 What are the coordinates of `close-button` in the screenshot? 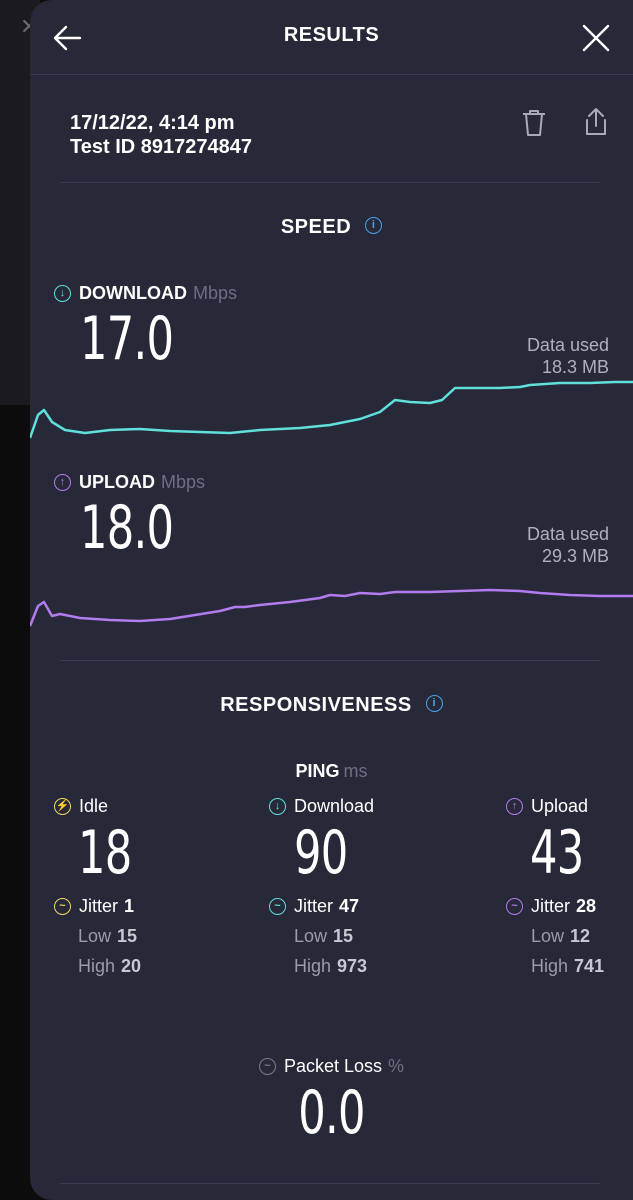 It's located at (596, 38).